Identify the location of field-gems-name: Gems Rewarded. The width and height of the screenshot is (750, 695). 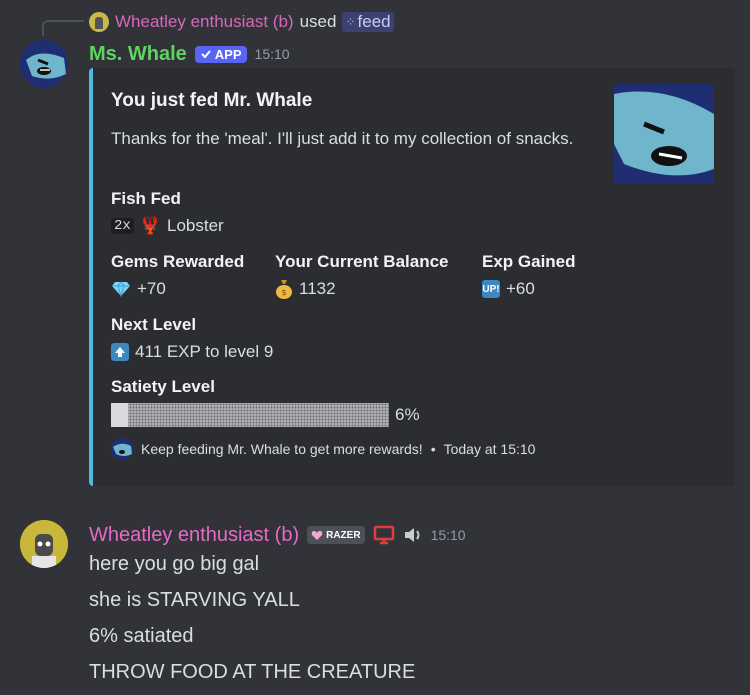
(178, 261).